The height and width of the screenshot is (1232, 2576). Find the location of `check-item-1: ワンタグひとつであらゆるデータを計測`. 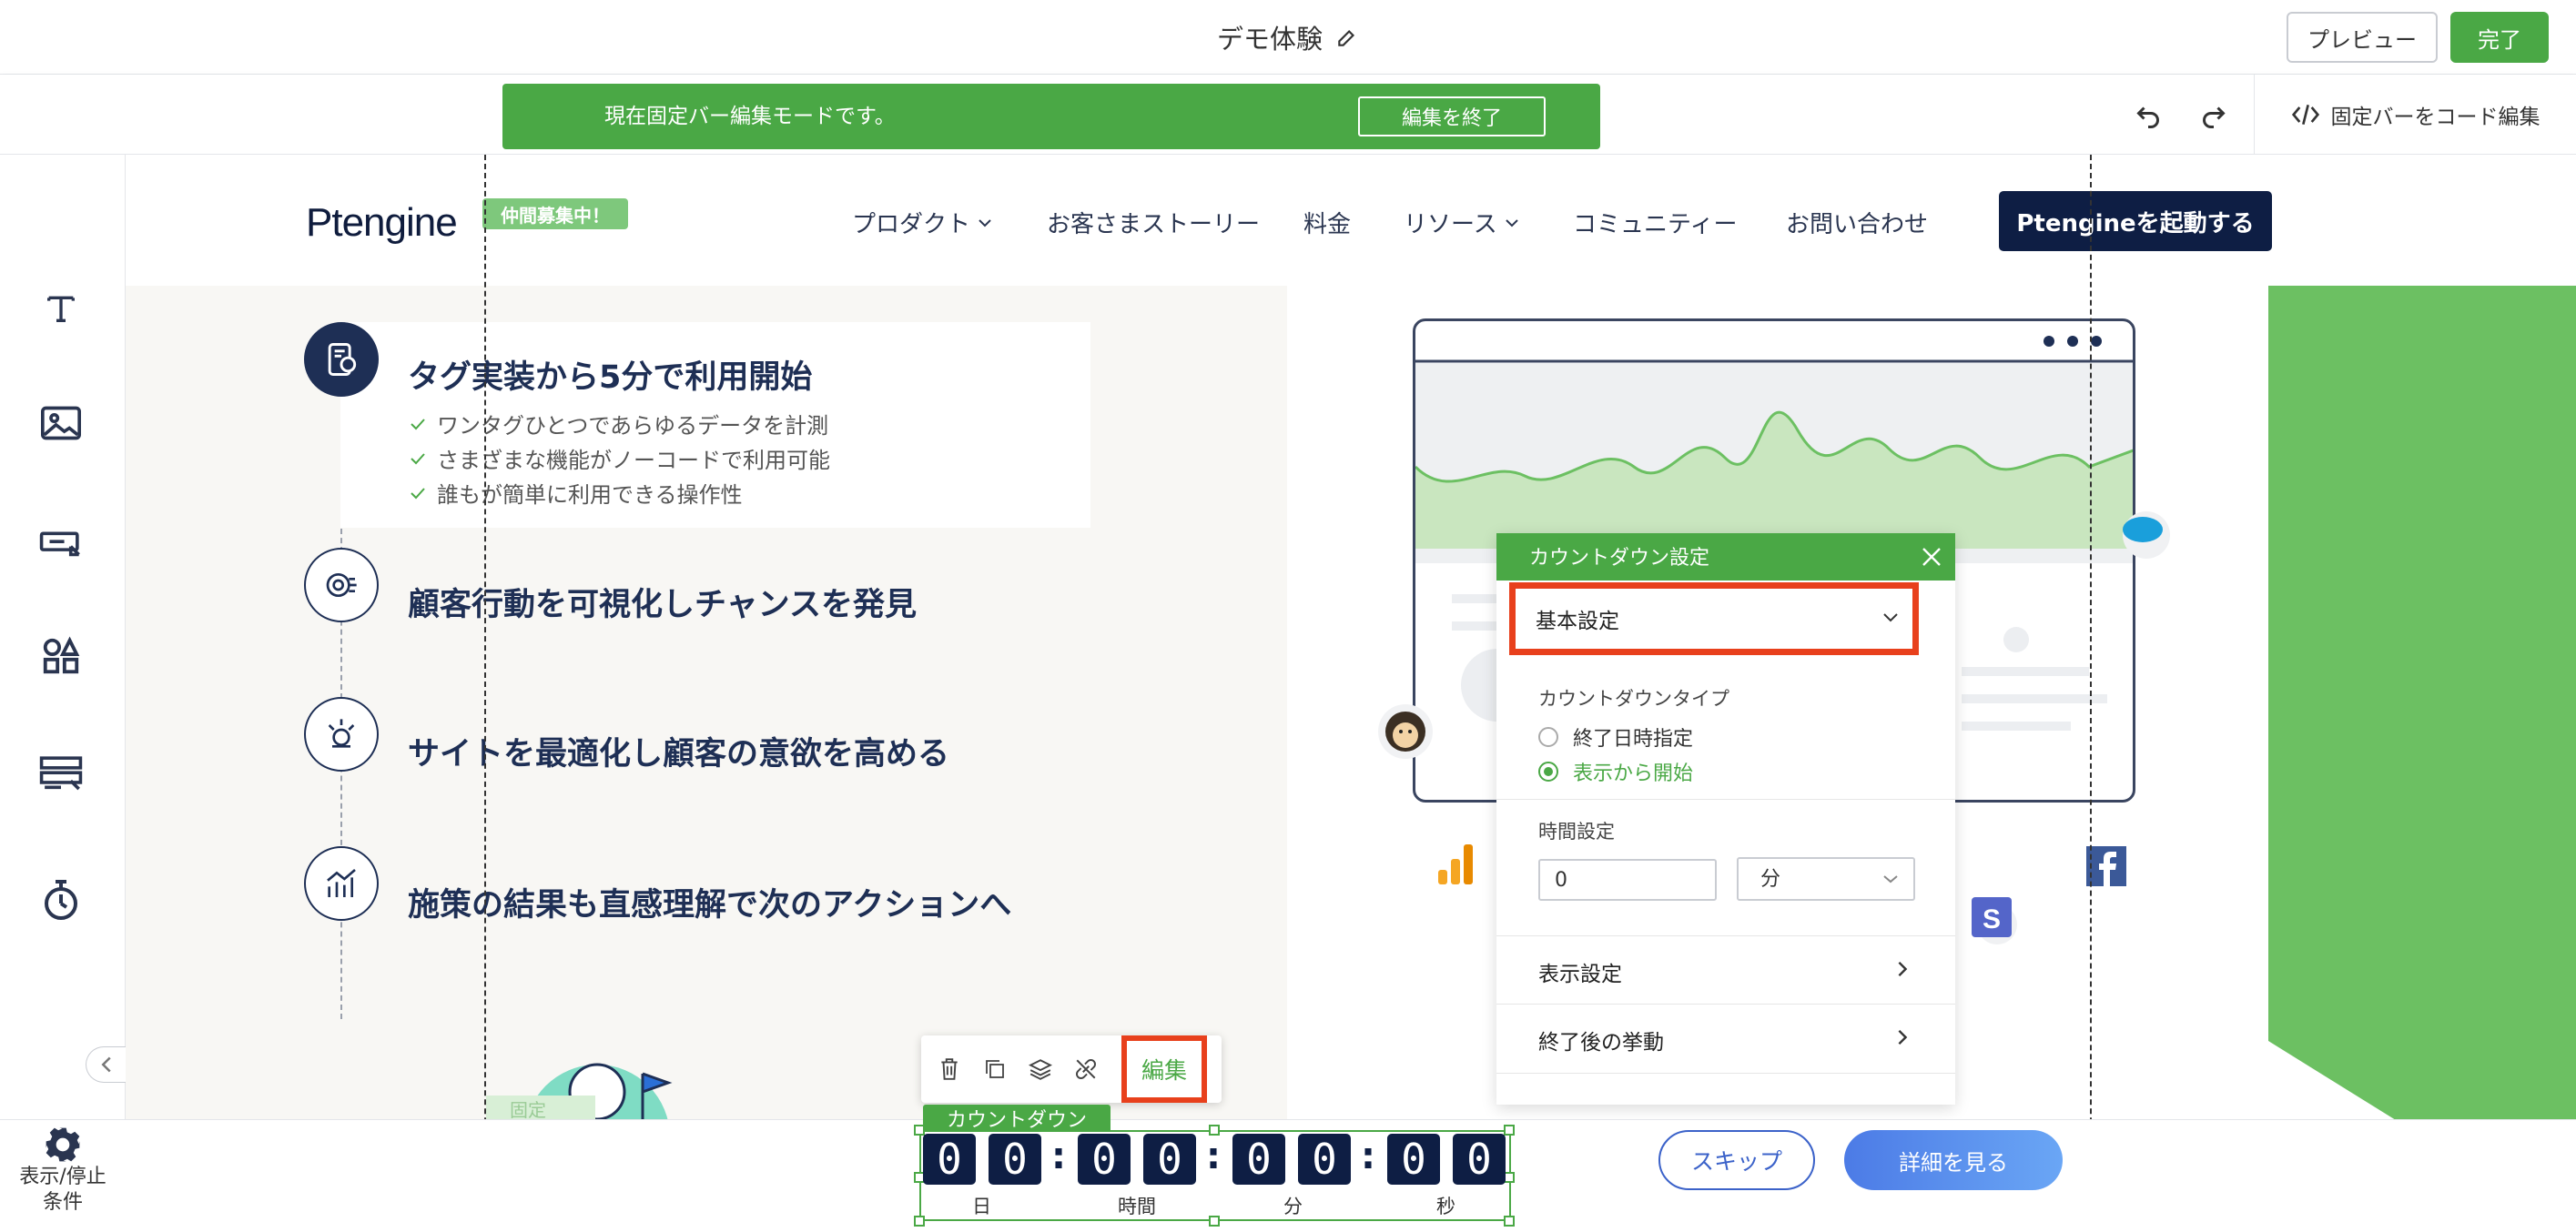

check-item-1: ワンタグひとつであらゆるデータを計測 is located at coordinates (619, 423).